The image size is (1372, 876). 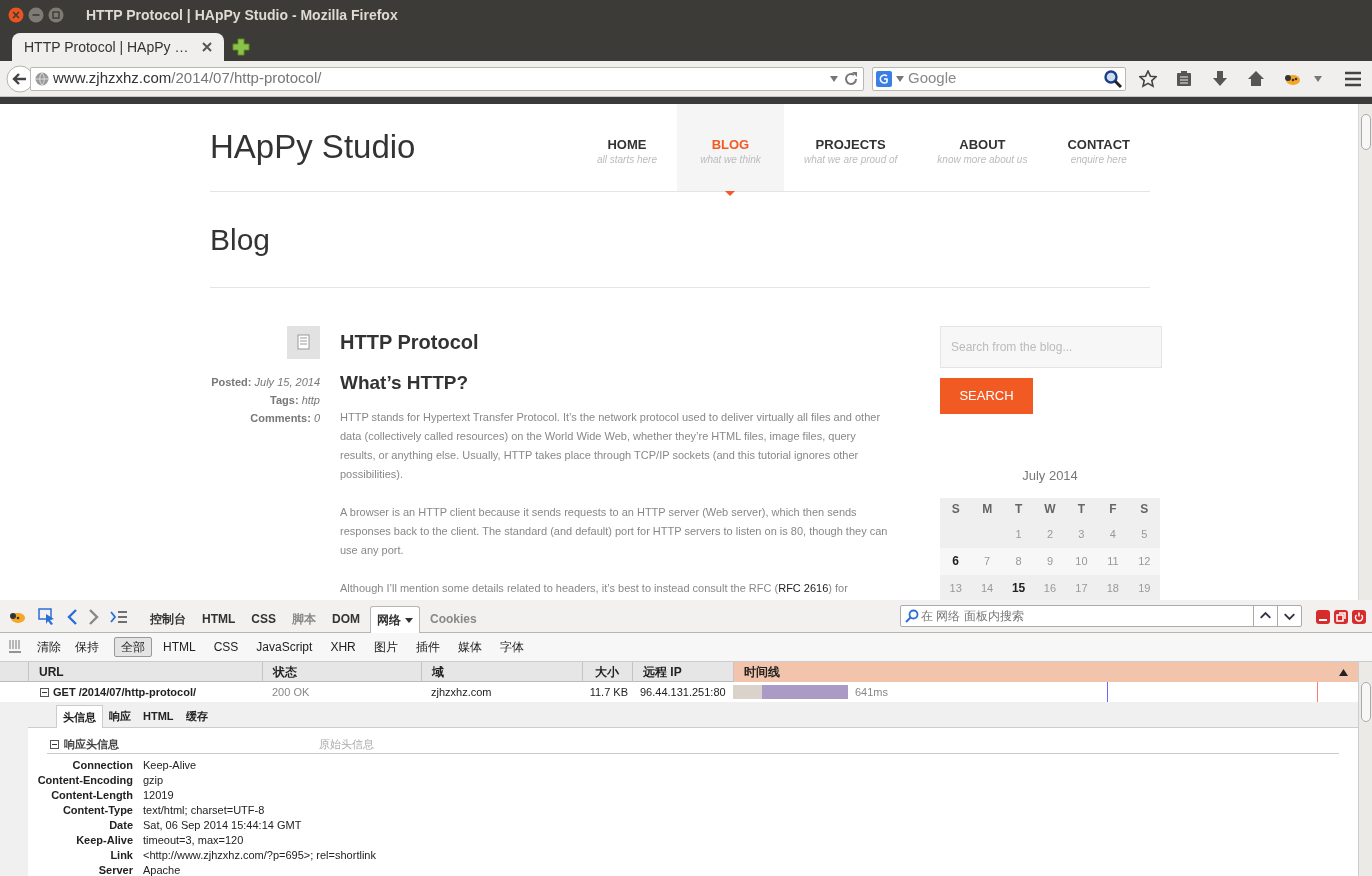 What do you see at coordinates (1098, 147) in the screenshot?
I see `nav-item: CONTACT enquire here` at bounding box center [1098, 147].